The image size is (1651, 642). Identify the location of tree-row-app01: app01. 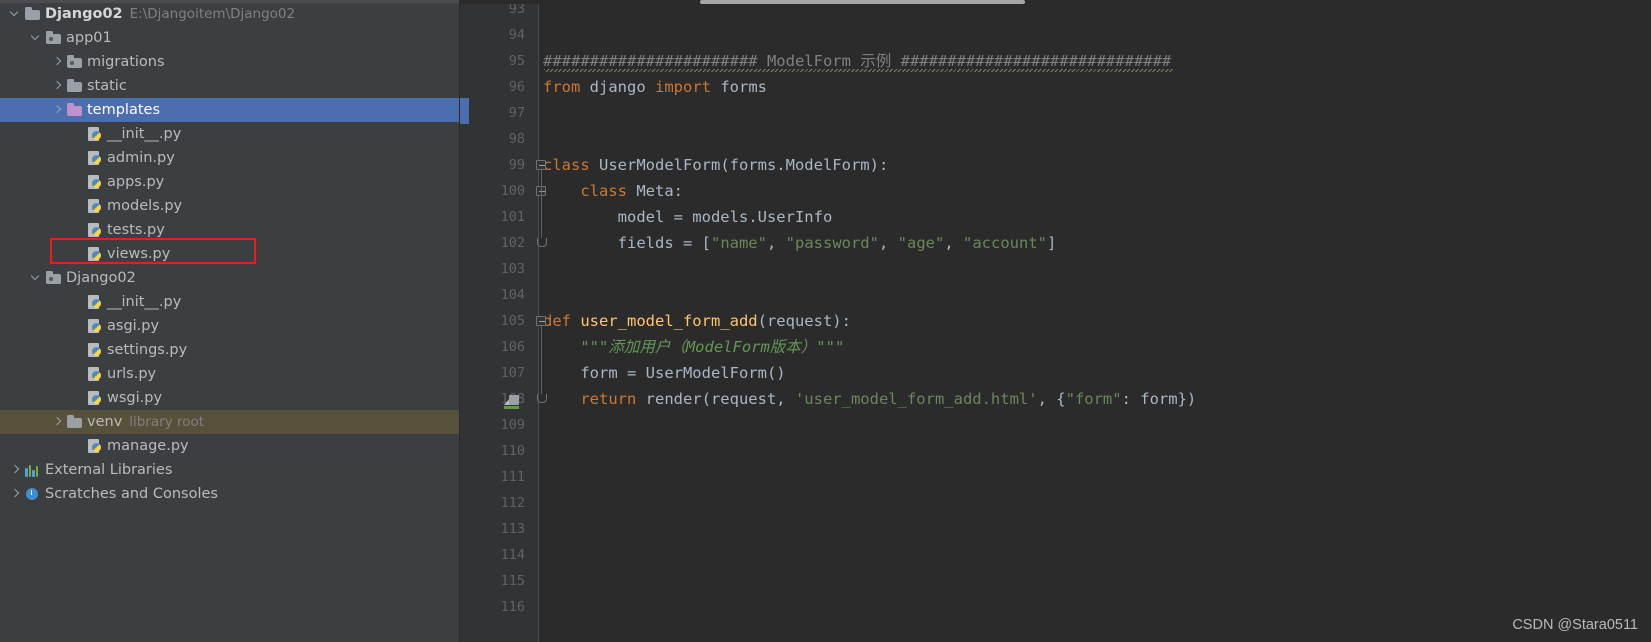
(230, 38).